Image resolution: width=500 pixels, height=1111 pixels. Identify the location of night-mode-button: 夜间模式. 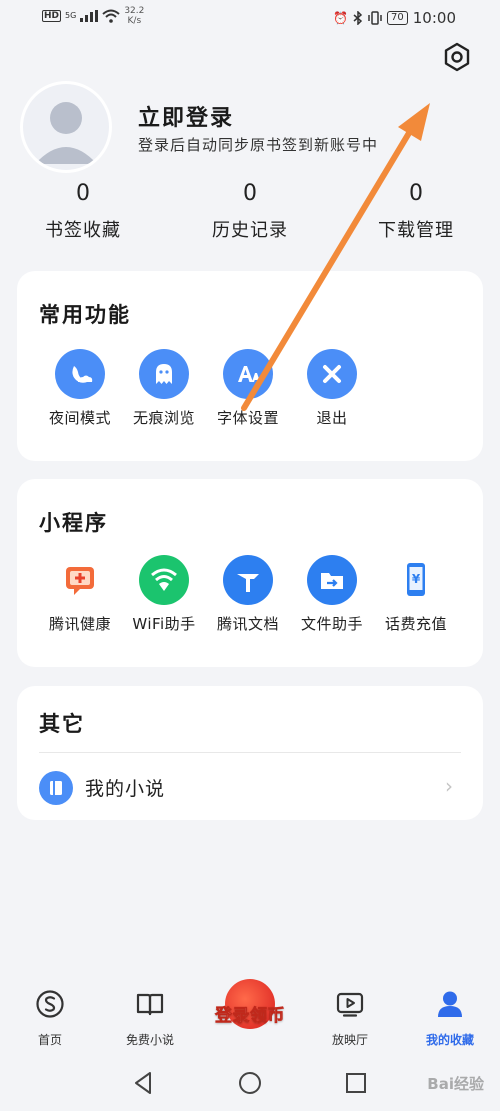
(80, 388).